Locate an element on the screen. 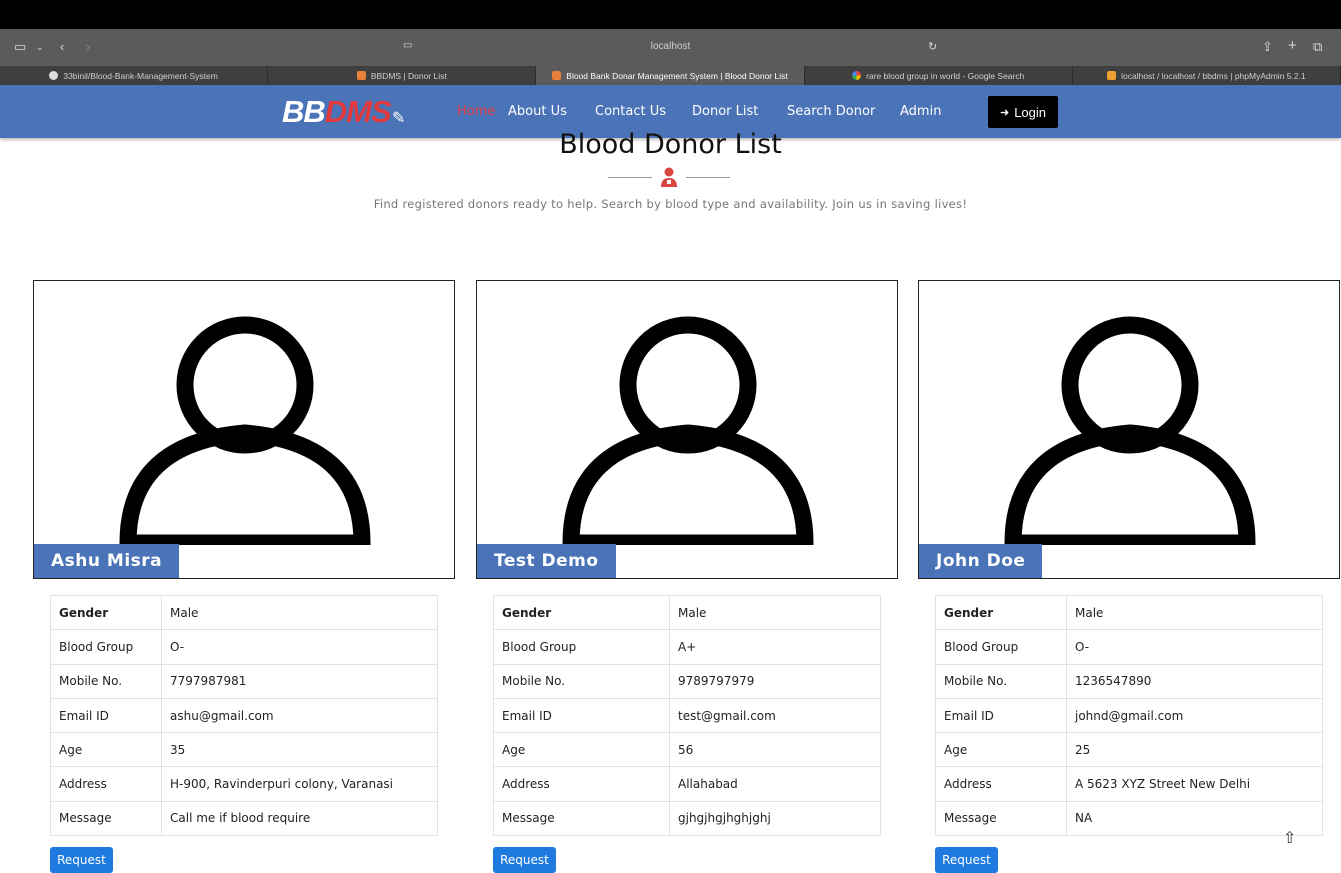  sidebar-toggle-icon: ▭ is located at coordinates (20, 47).